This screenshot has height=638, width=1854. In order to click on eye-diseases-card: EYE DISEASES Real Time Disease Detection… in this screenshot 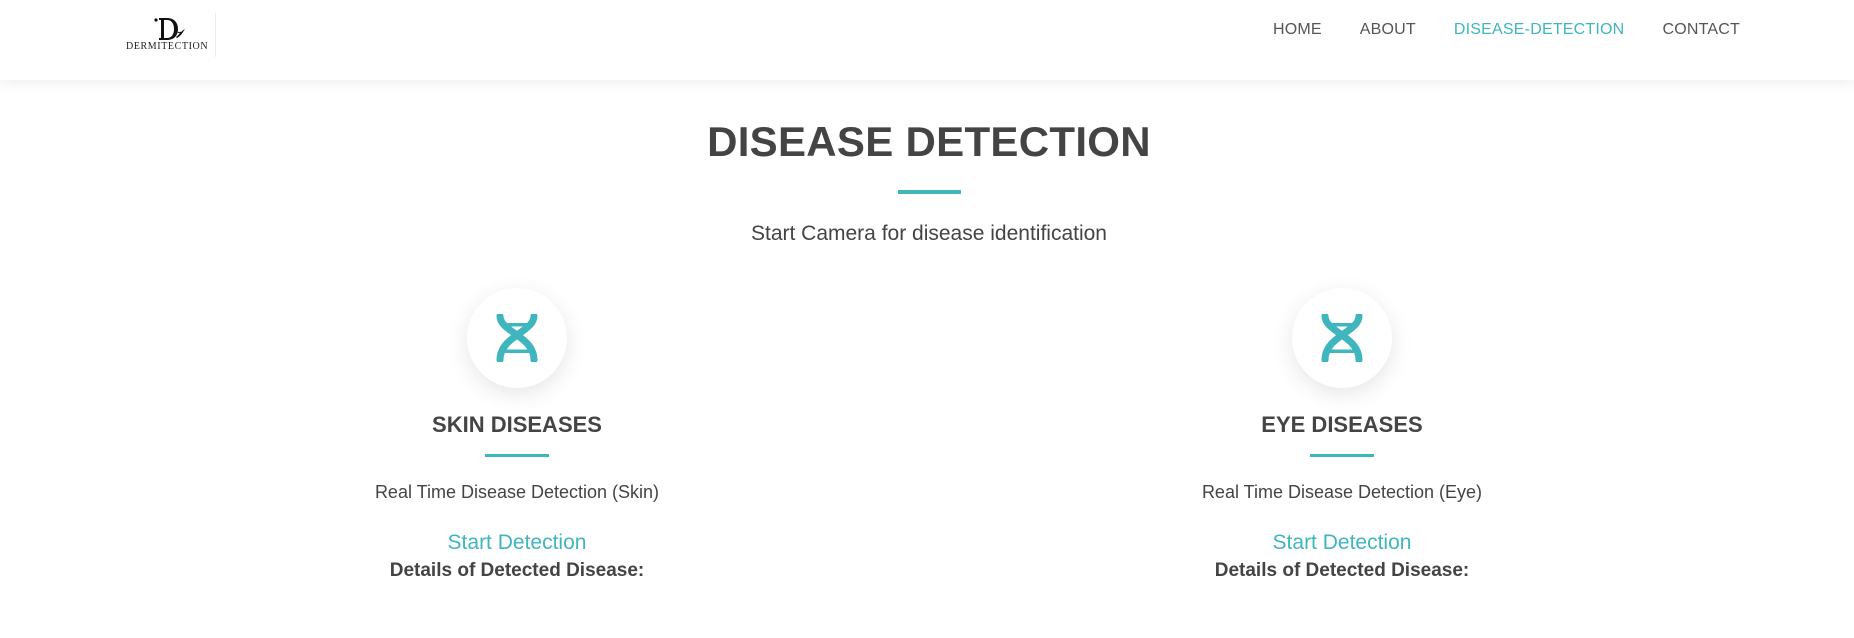, I will do `click(1342, 448)`.